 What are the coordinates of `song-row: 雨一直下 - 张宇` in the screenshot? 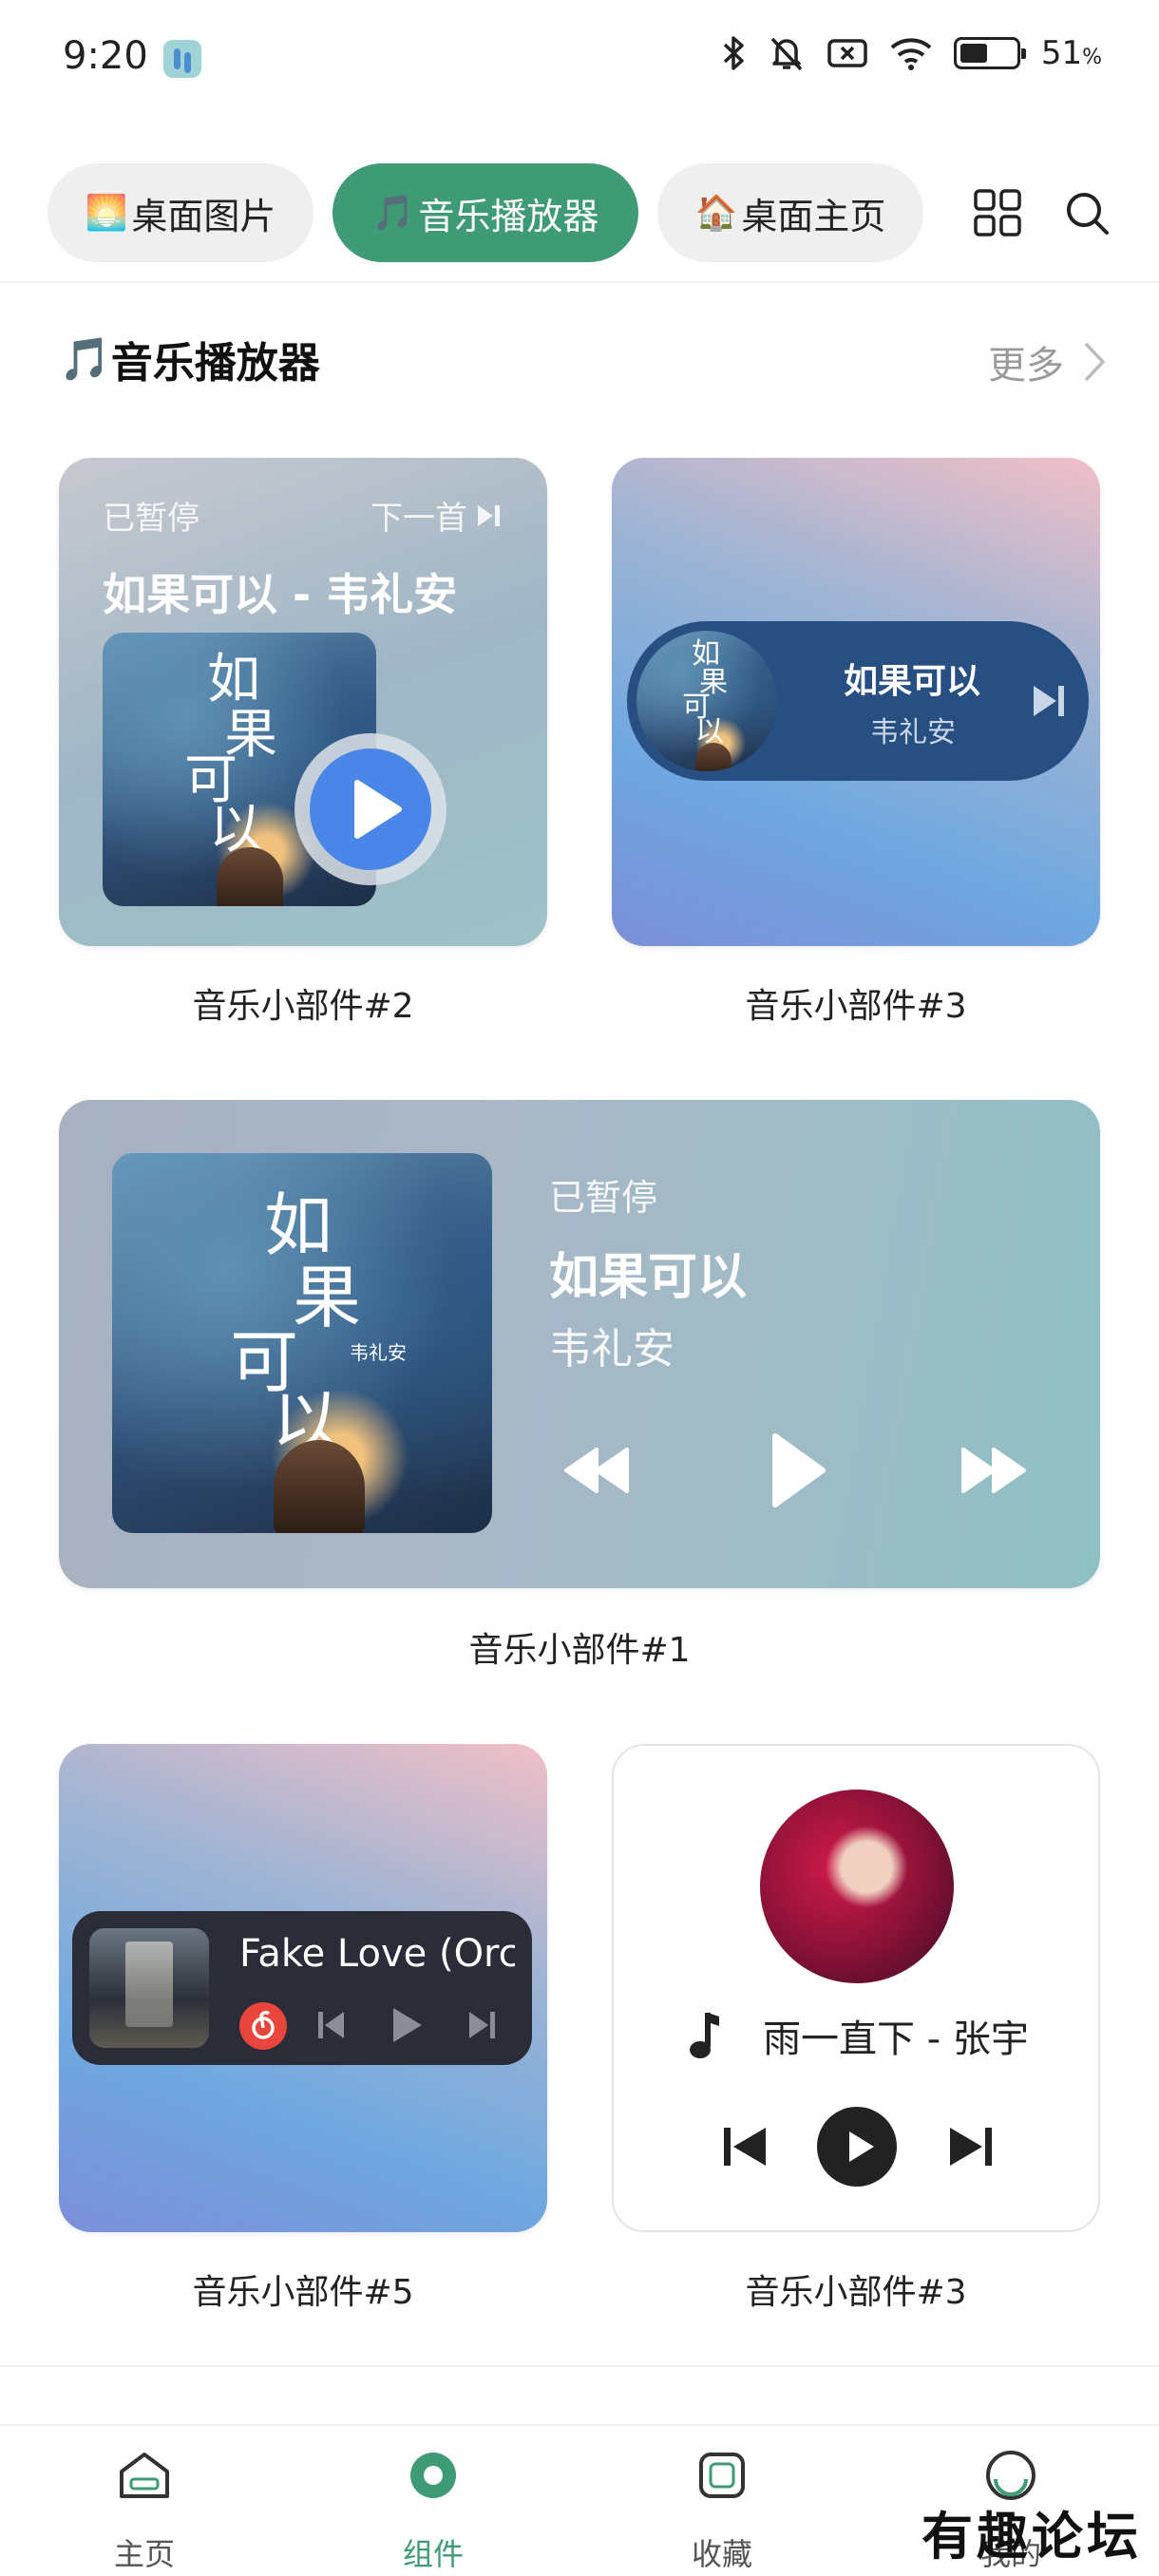 It's located at (856, 2035).